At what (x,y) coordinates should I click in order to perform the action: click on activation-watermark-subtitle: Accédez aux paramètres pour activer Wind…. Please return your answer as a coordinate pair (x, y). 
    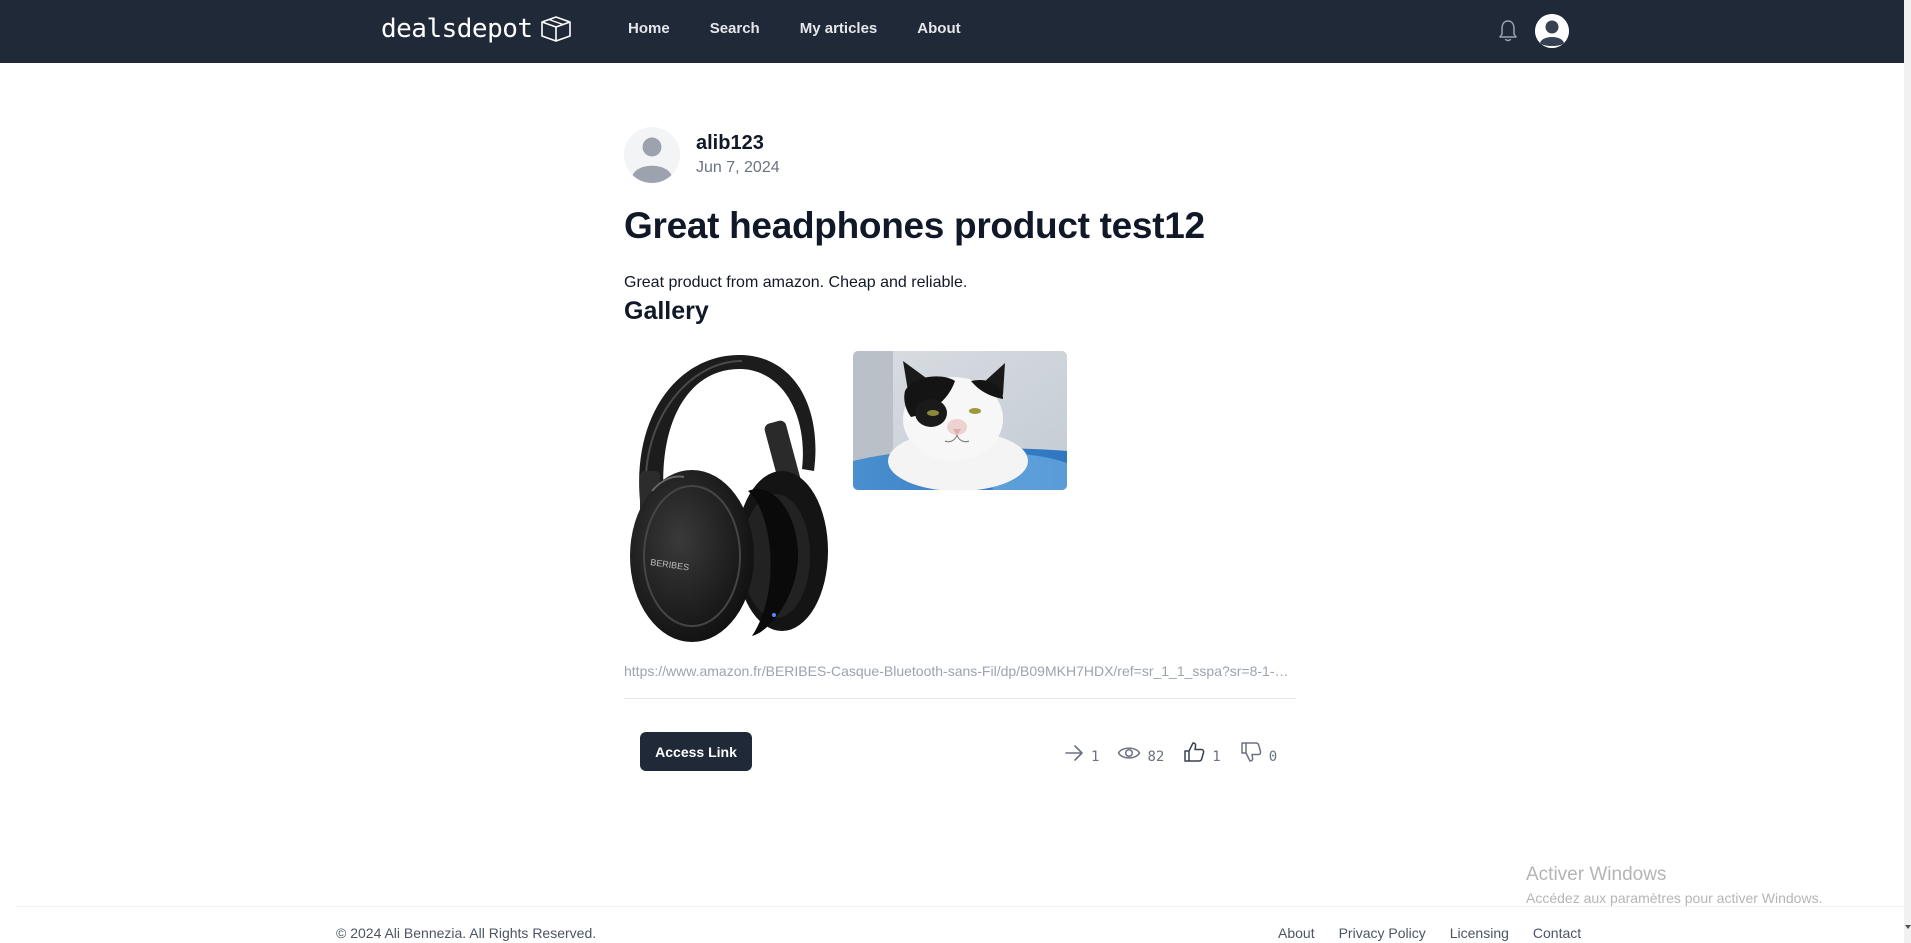
    Looking at the image, I should click on (1674, 898).